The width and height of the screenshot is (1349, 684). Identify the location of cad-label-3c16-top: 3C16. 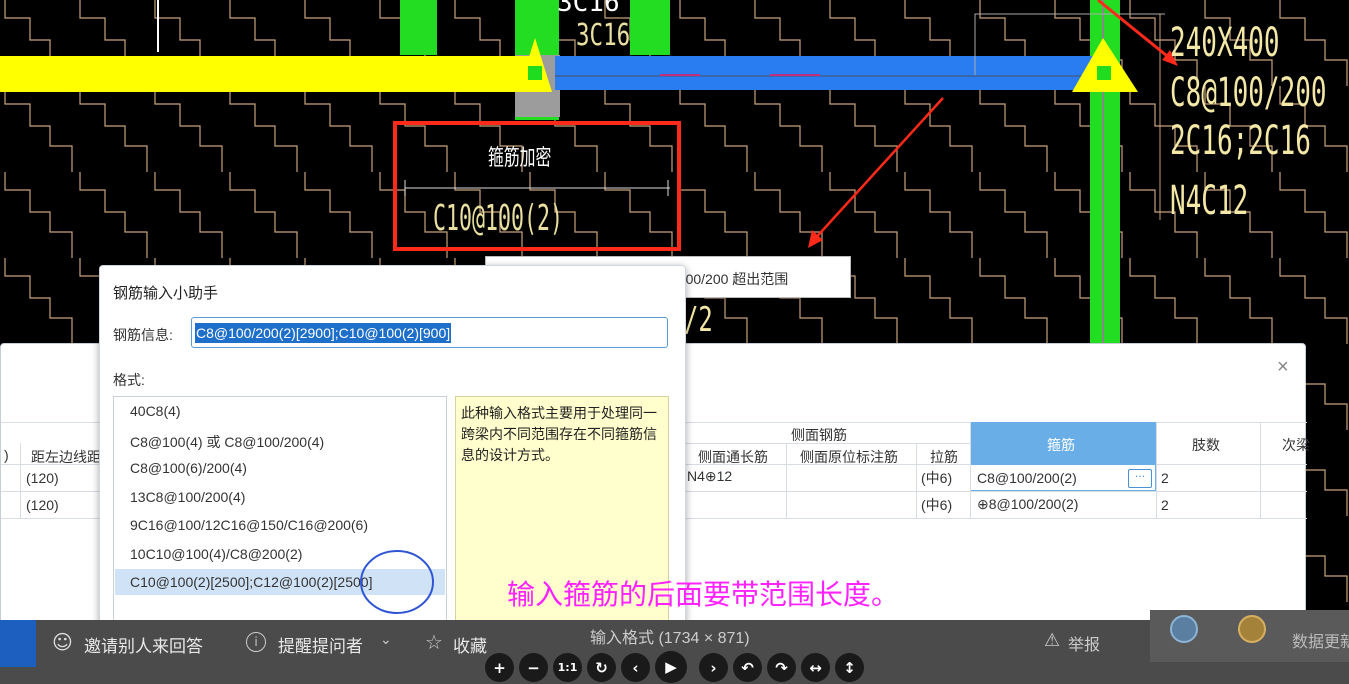
(588, 9).